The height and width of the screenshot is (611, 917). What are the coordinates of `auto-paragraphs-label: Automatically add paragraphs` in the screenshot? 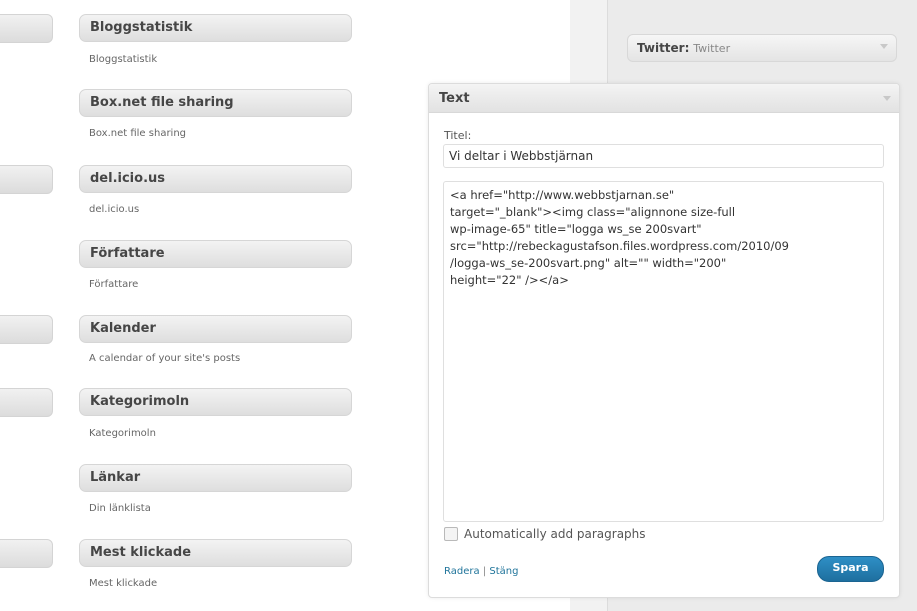 It's located at (555, 534).